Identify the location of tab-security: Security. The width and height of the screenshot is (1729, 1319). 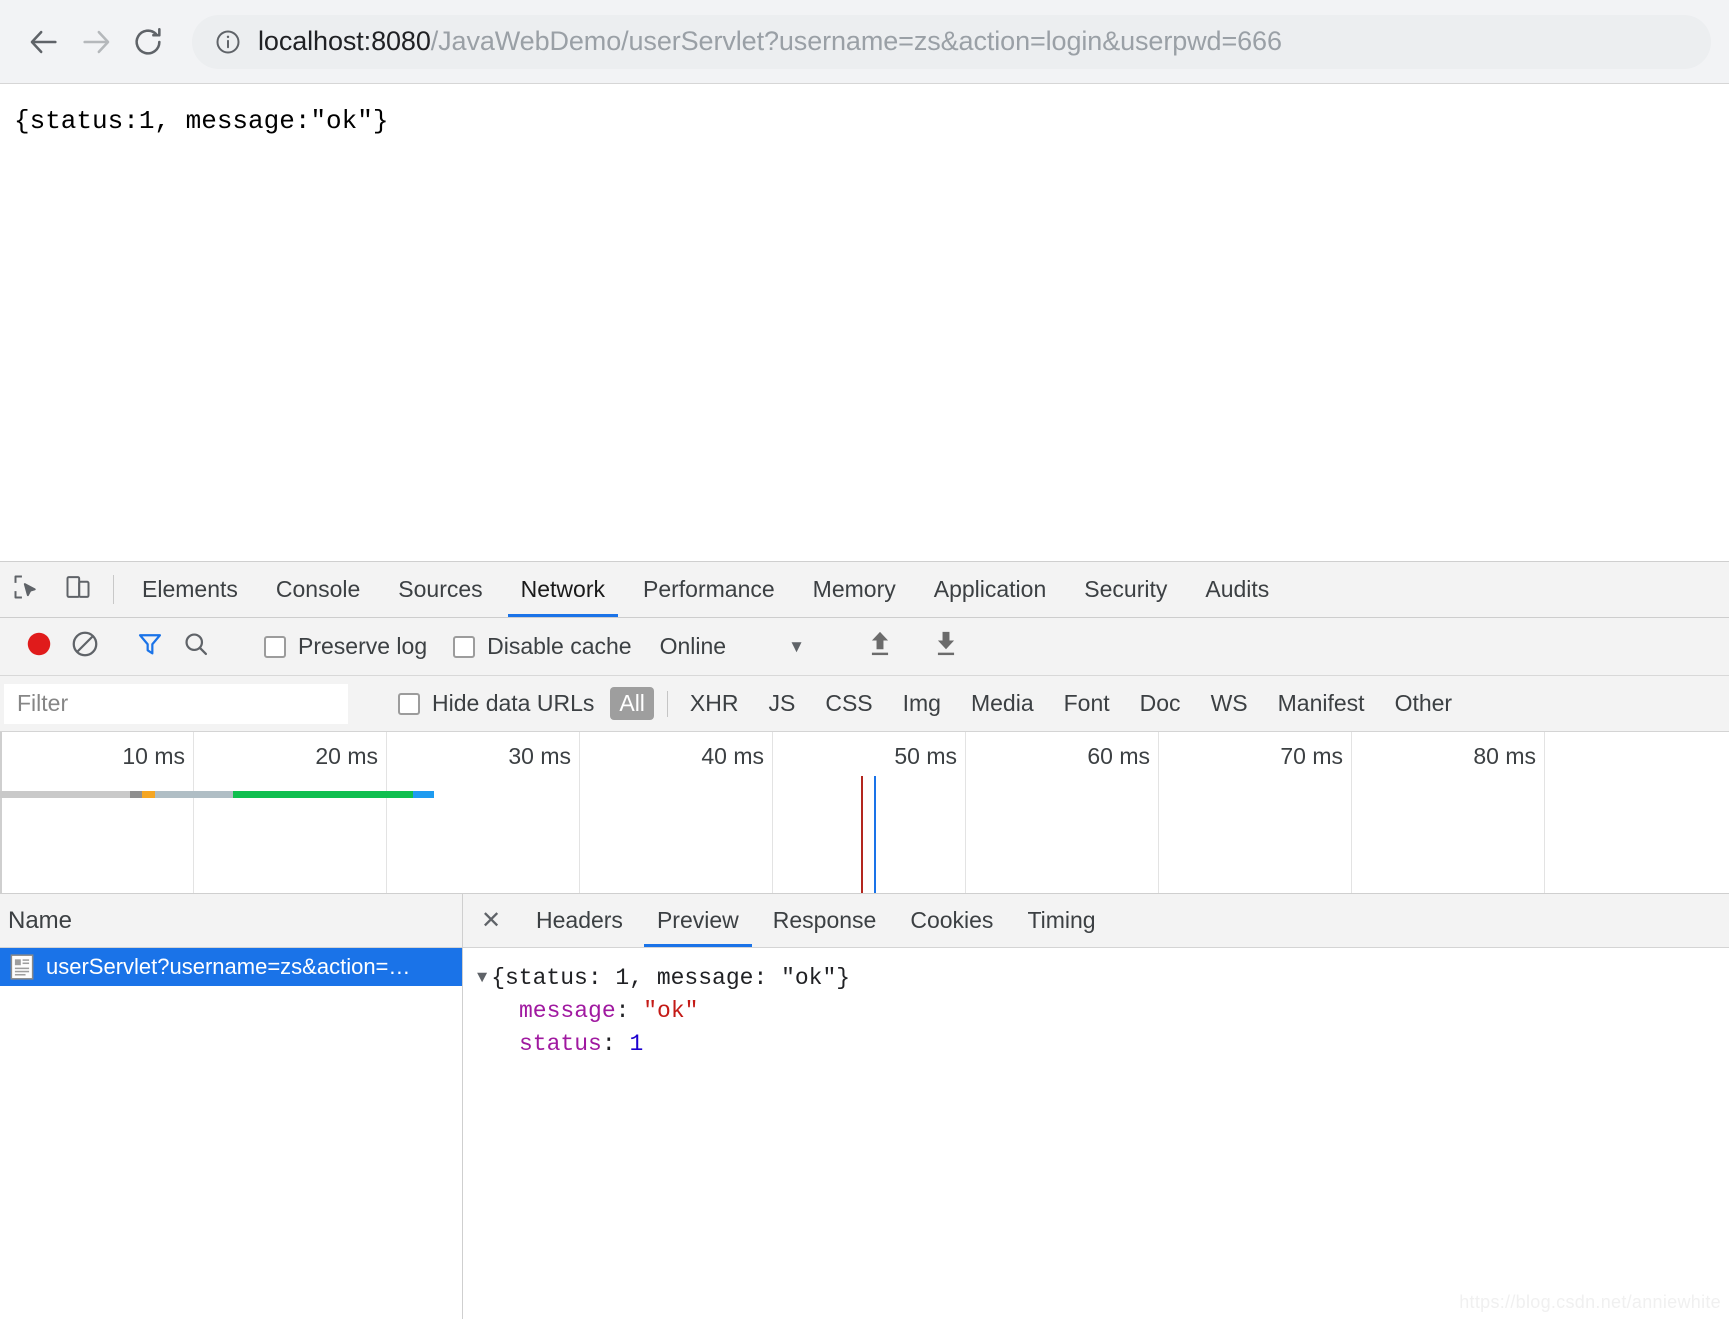
(1125, 589).